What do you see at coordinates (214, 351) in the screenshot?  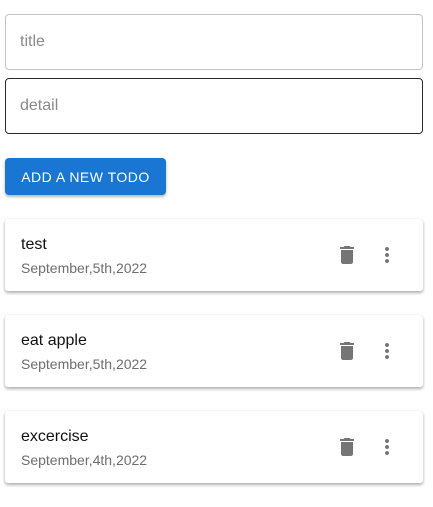 I see `todo-item: eat apple September,5th,2022` at bounding box center [214, 351].